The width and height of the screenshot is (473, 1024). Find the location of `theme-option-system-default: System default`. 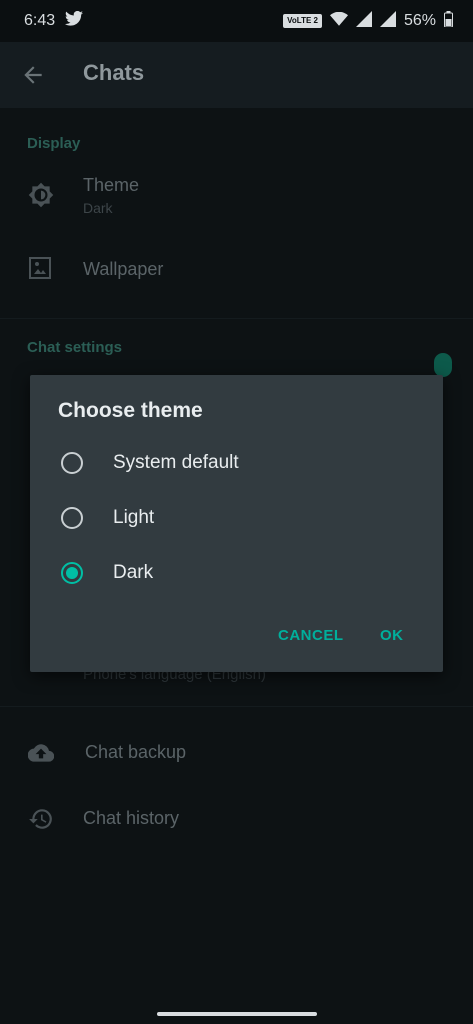

theme-option-system-default: System default is located at coordinates (236, 463).